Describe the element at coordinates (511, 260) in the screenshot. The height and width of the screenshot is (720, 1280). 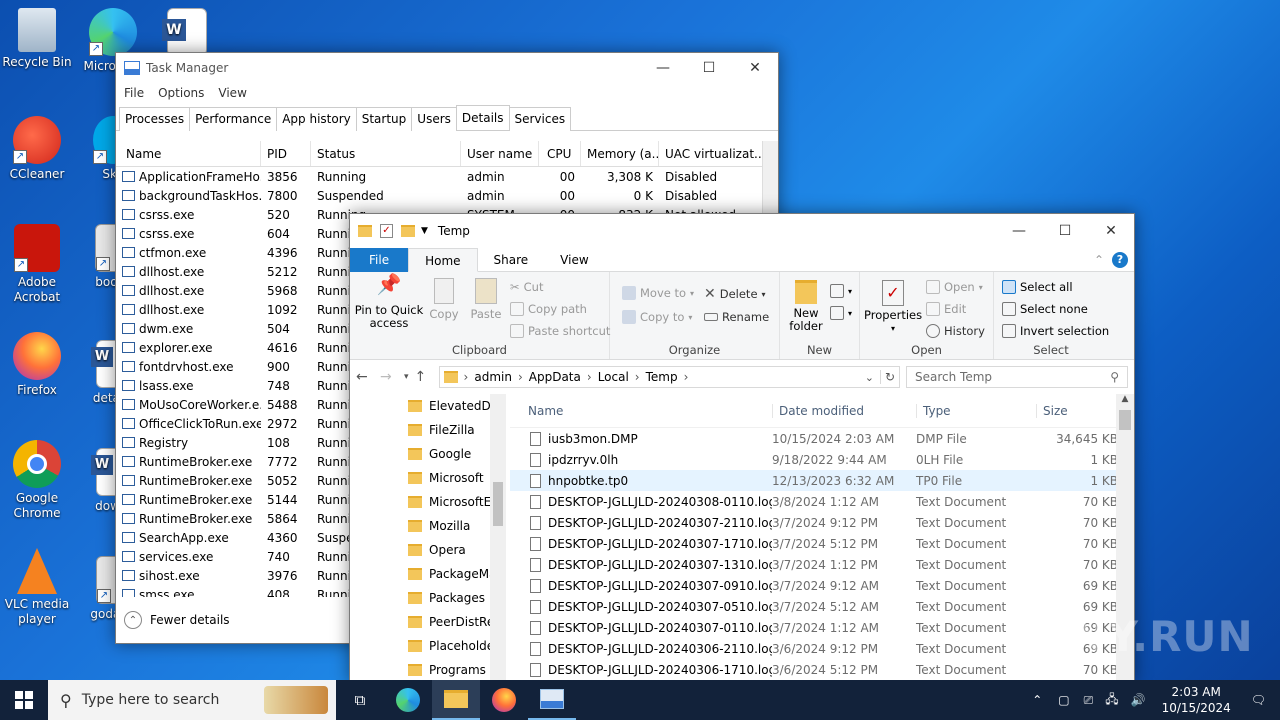
I see `ribbon-tab-share: Share` at that location.